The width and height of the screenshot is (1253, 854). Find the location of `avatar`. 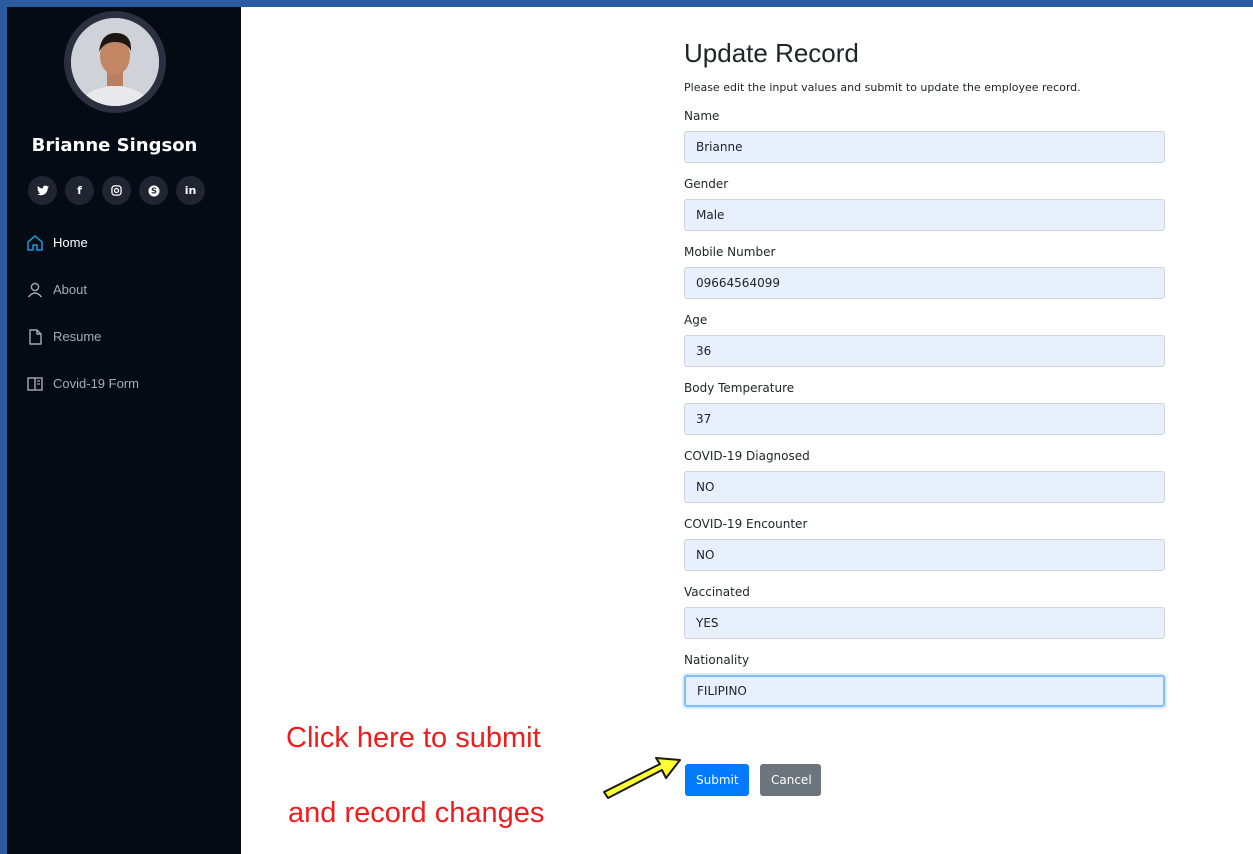

avatar is located at coordinates (115, 62).